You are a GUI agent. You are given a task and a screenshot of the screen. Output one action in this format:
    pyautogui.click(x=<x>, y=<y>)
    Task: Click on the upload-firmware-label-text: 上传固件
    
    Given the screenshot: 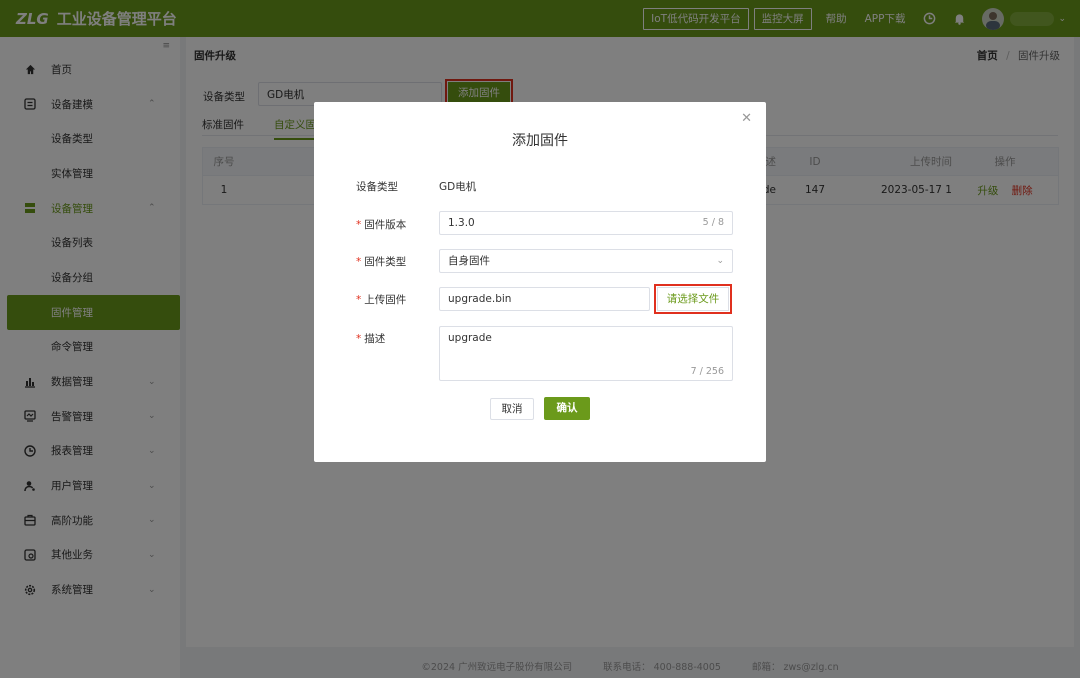 What is the action you would take?
    pyautogui.click(x=385, y=300)
    